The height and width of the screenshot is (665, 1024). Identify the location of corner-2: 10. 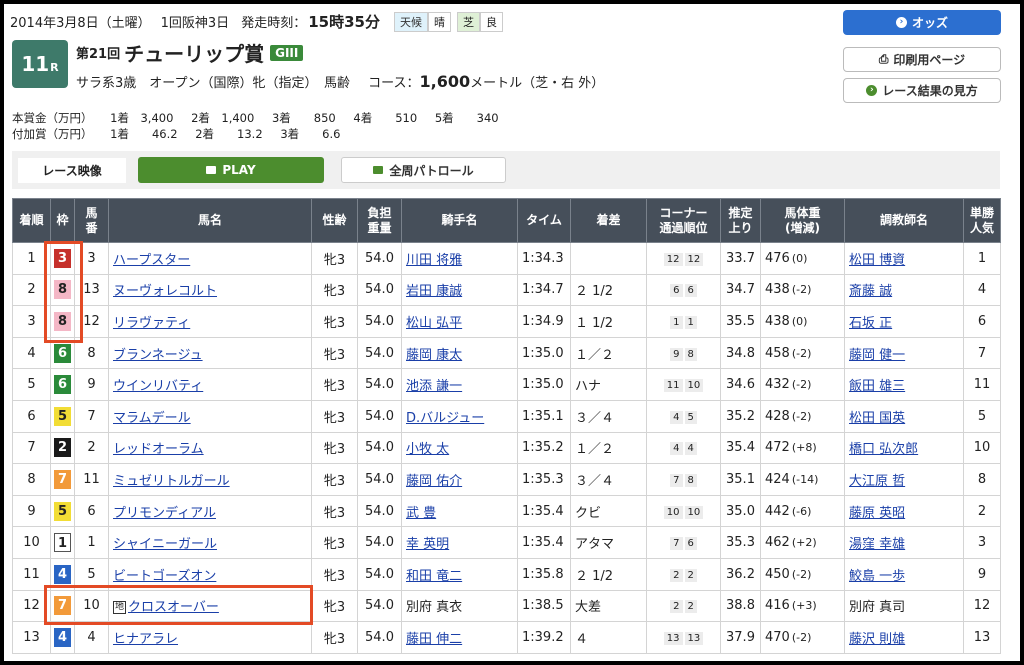
(694, 512).